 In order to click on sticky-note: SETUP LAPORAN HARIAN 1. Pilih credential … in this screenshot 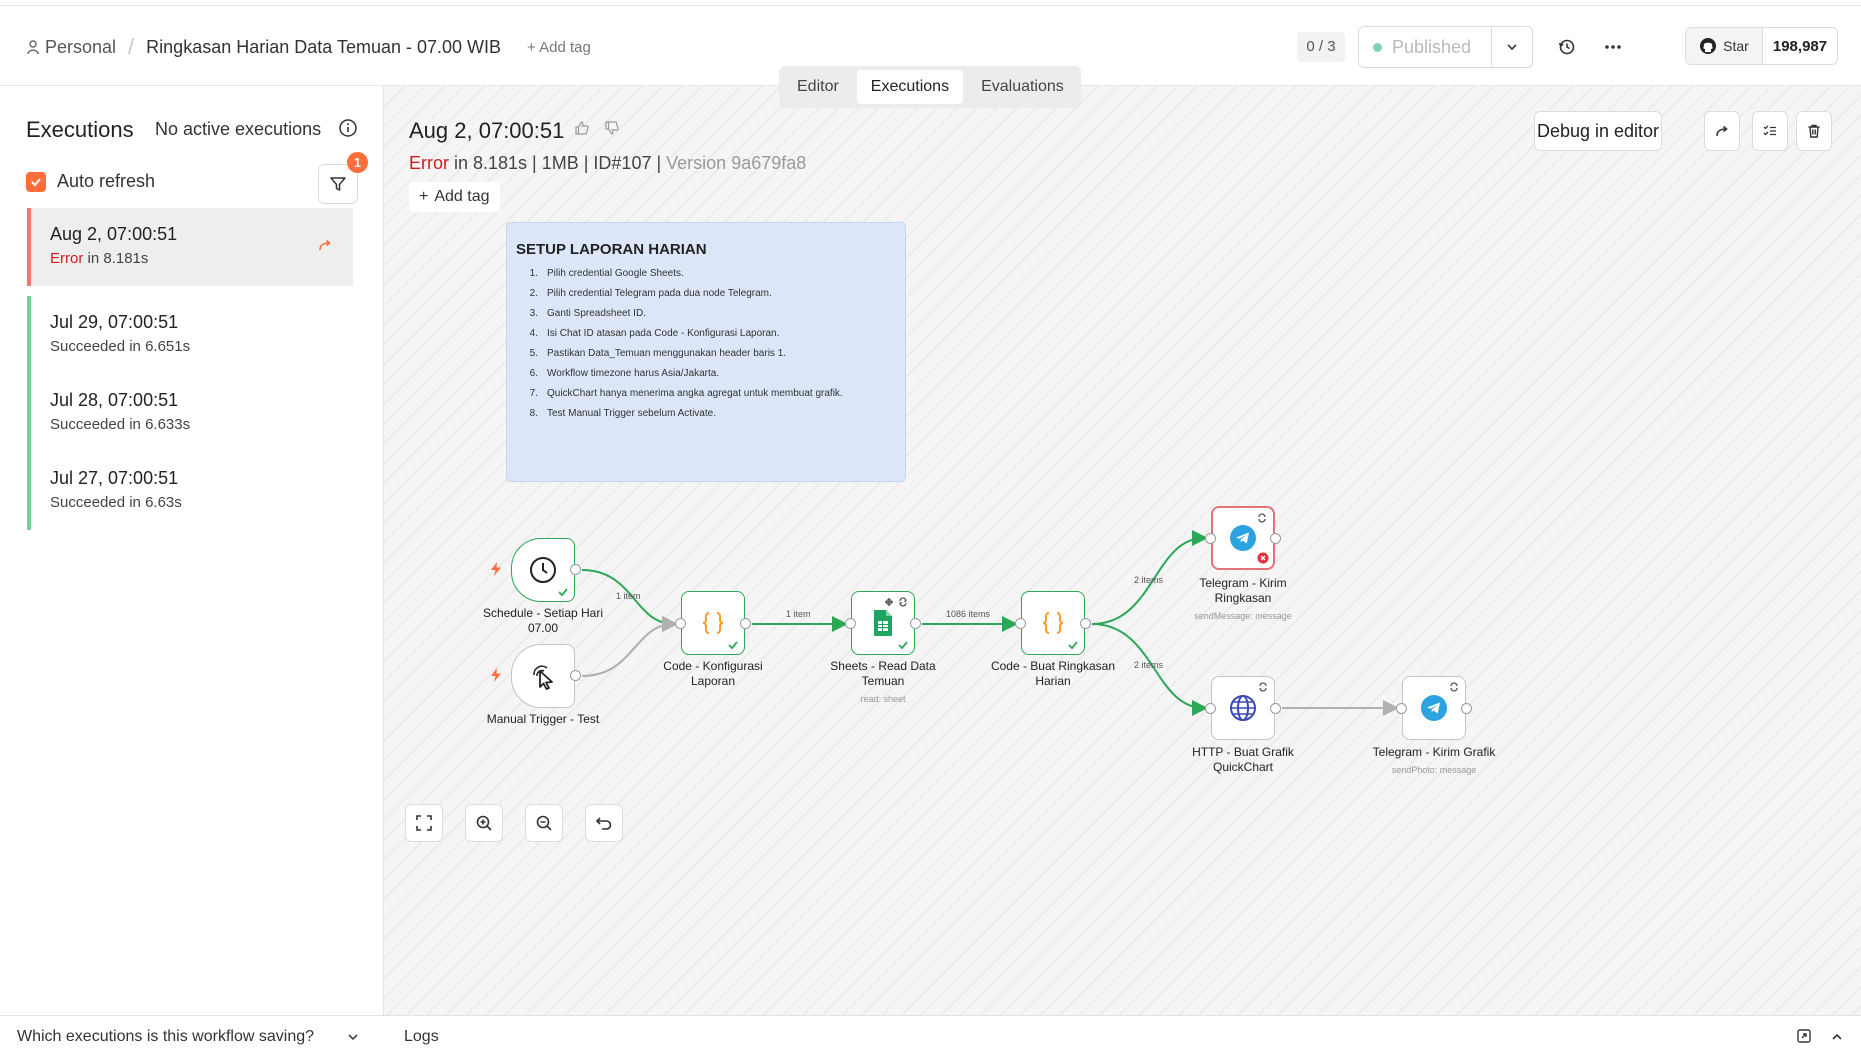, I will do `click(706, 352)`.